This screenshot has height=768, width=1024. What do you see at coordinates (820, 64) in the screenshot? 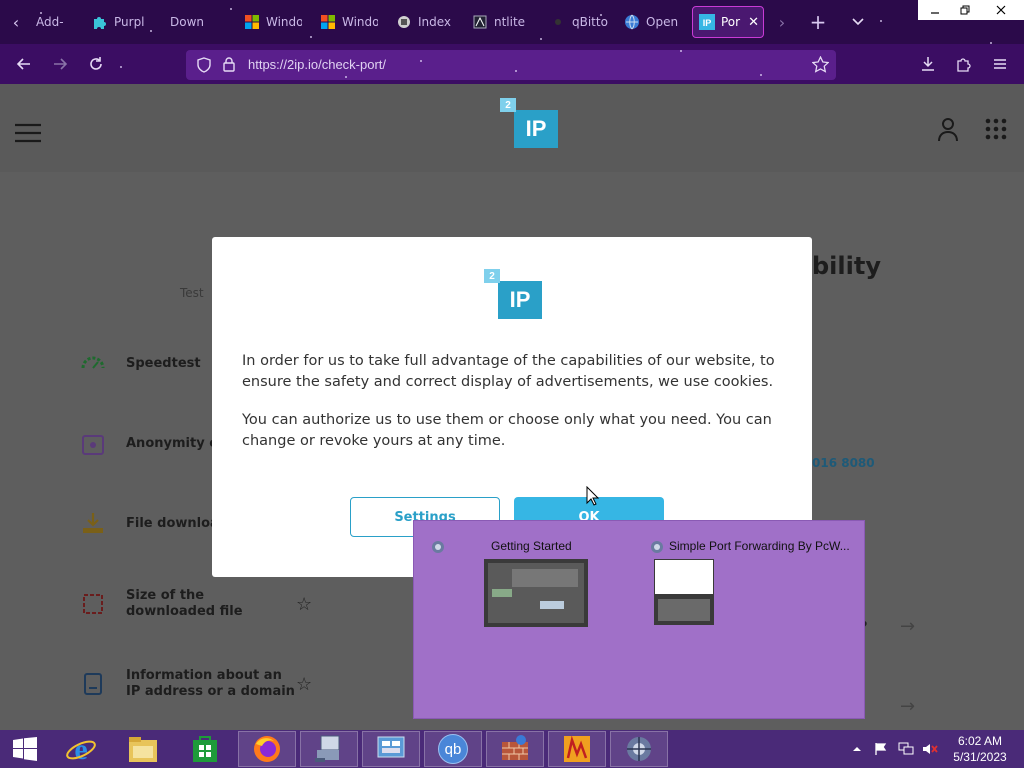
I see `bookmark-star-icon` at bounding box center [820, 64].